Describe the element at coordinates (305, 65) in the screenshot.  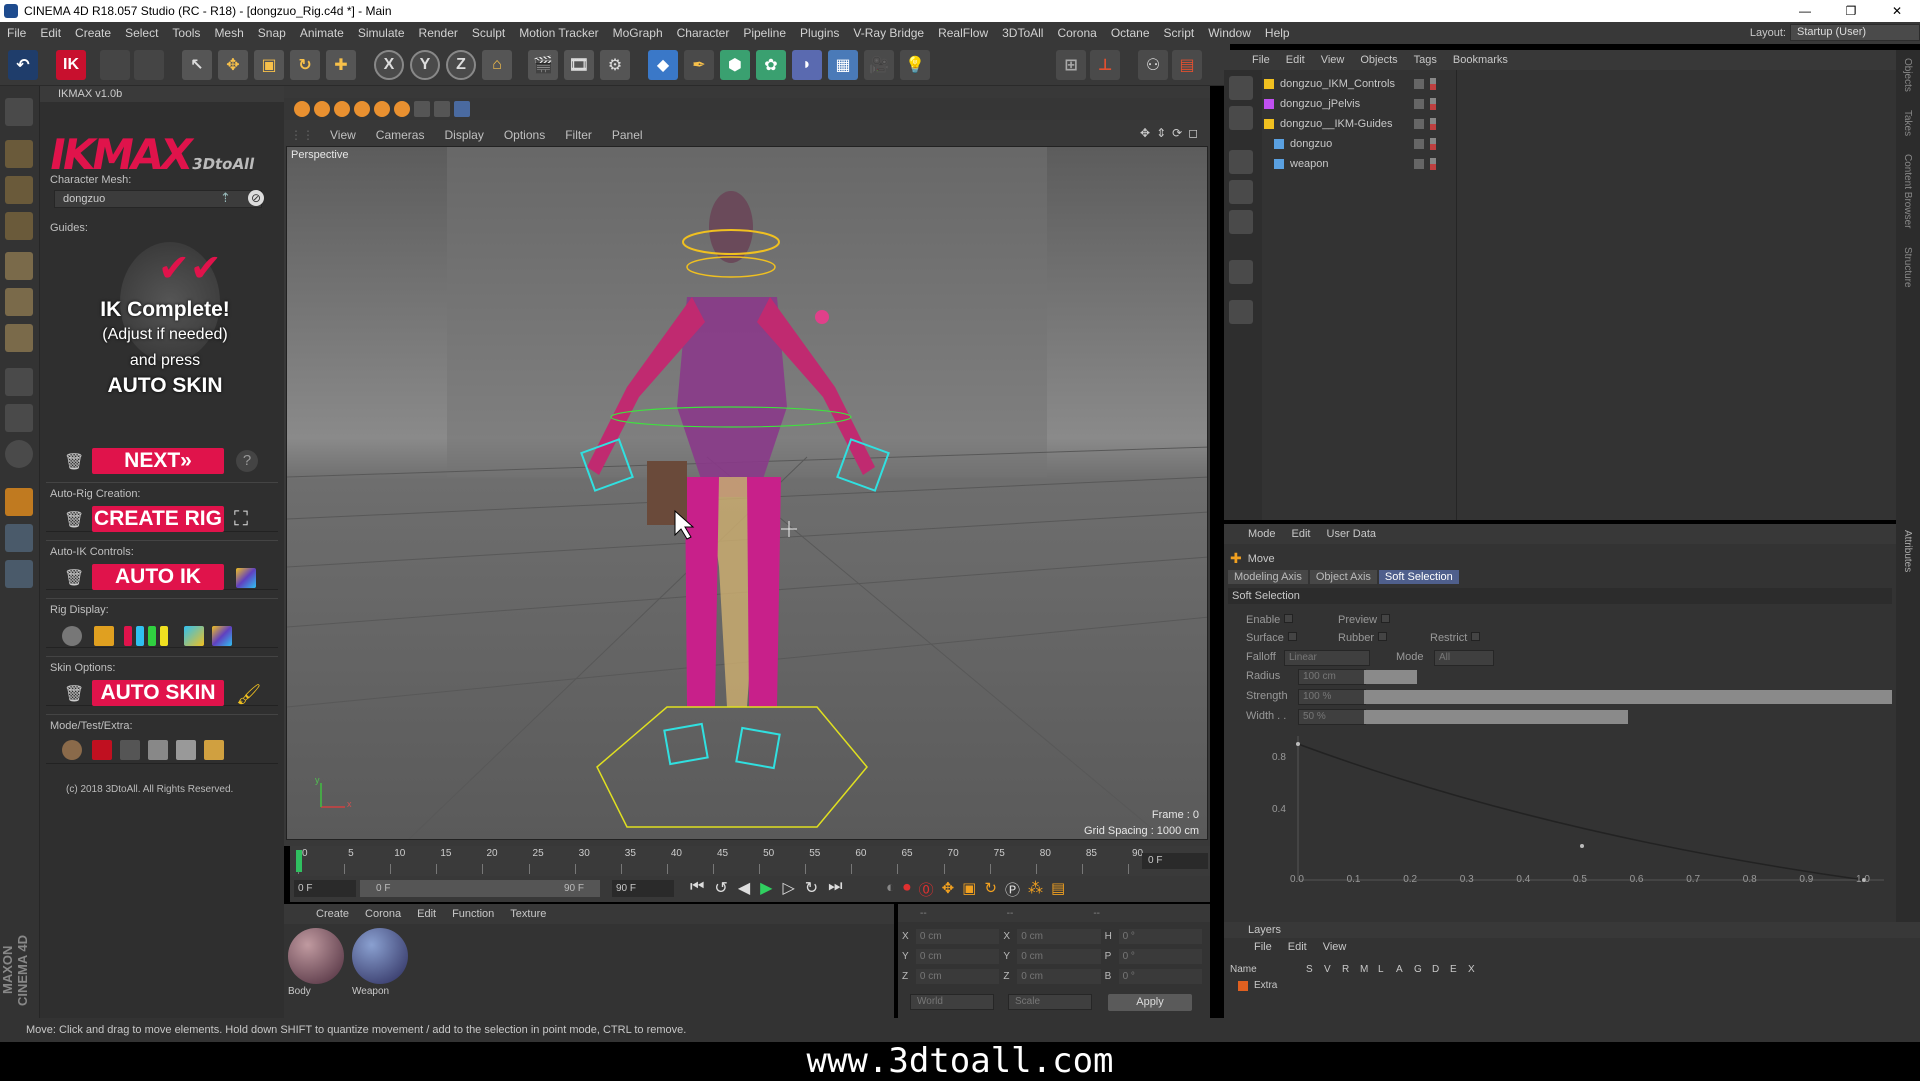
I see `rotate-tool-icon: ↻` at that location.